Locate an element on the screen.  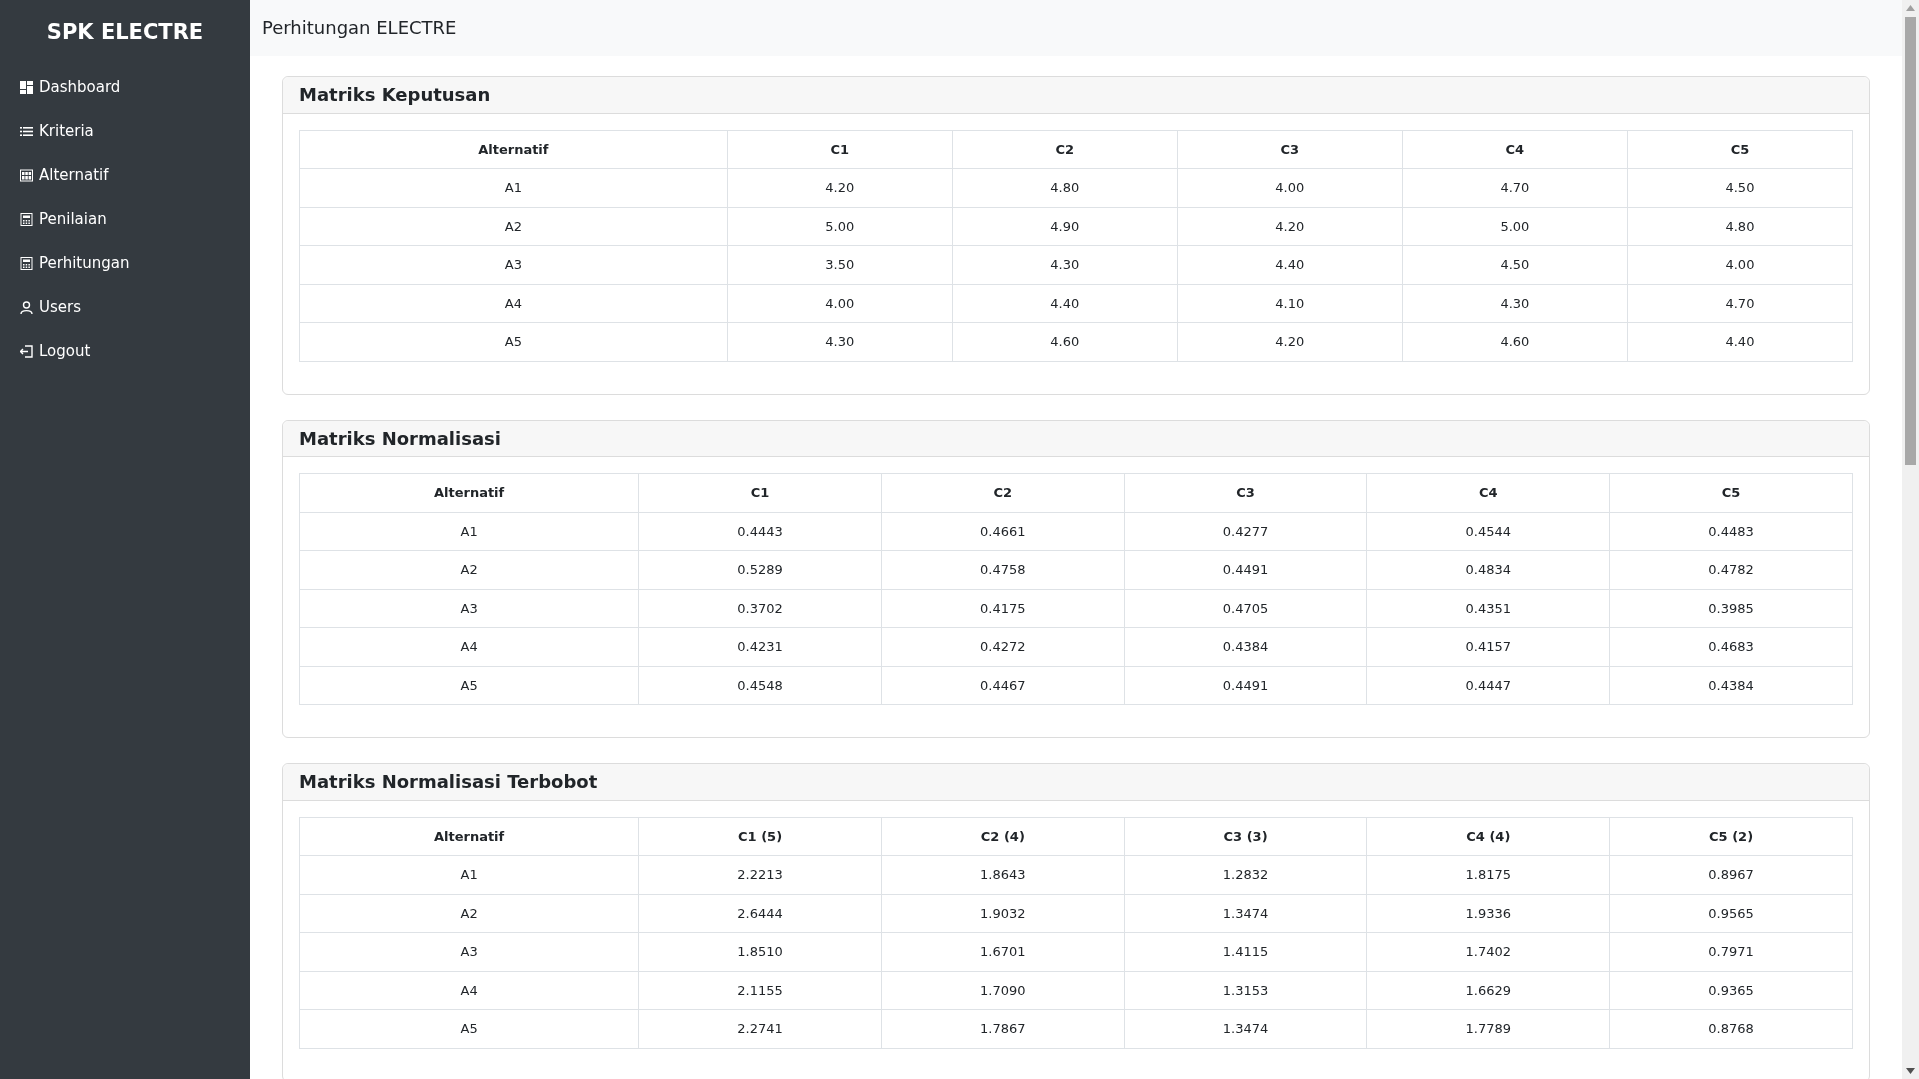
sidebar-item: Users is located at coordinates (125, 307).